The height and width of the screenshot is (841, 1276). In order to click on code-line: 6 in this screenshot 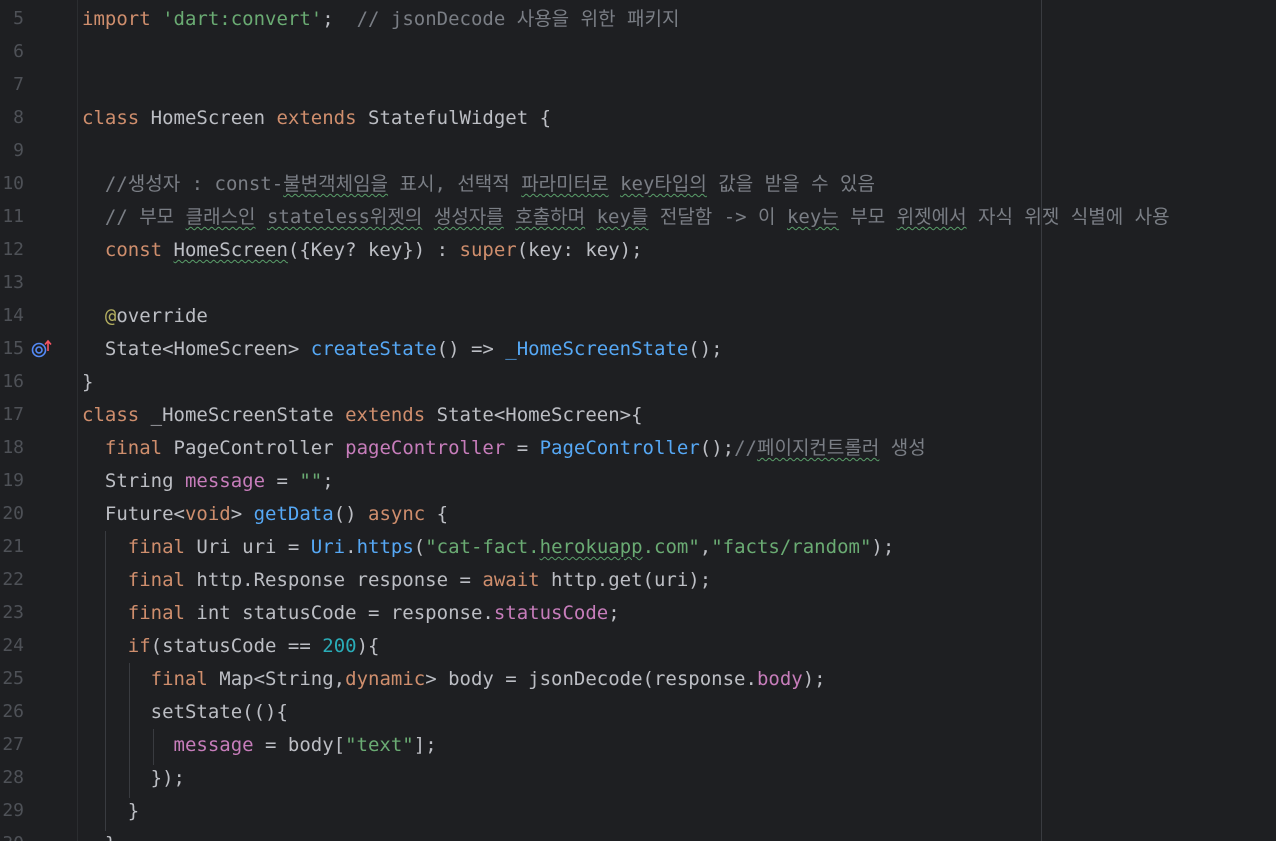, I will do `click(638, 52)`.